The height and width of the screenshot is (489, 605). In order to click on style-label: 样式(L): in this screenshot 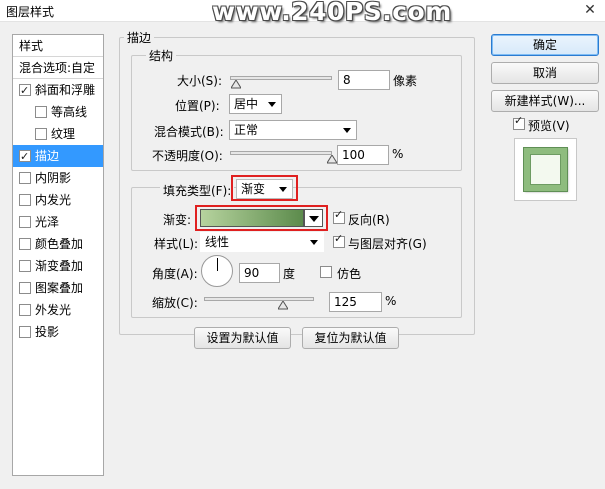, I will do `click(176, 244)`.